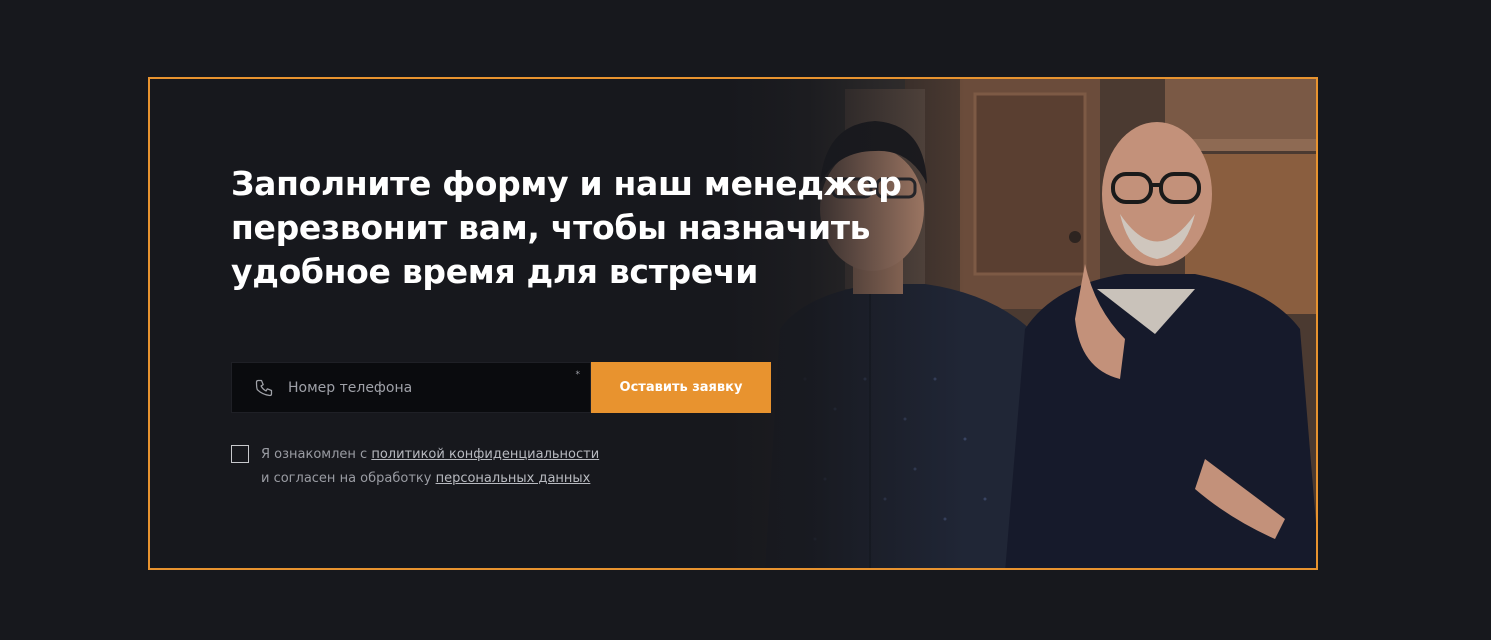  What do you see at coordinates (485, 454) in the screenshot?
I see `privacy-policy-link: политикой конфиденциальности` at bounding box center [485, 454].